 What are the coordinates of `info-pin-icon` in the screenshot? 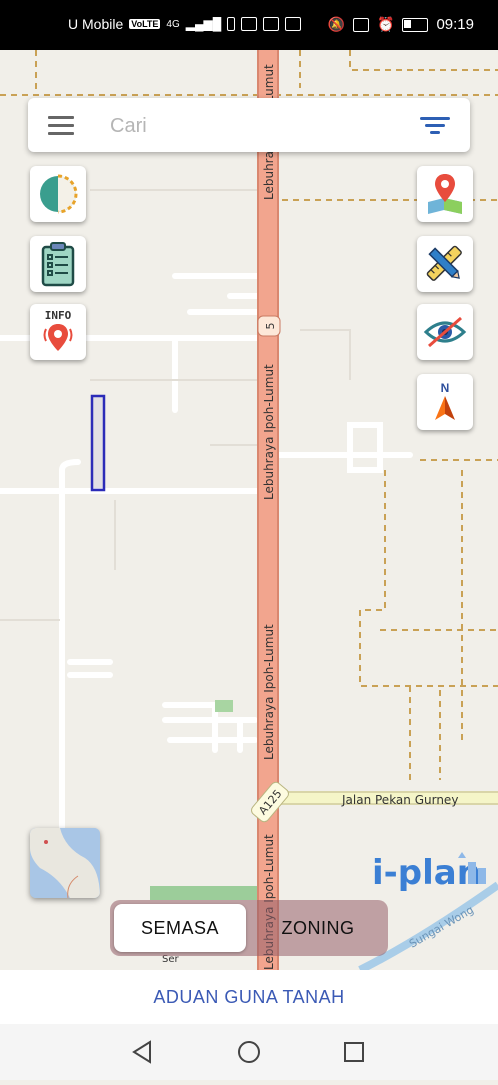 It's located at (58, 337).